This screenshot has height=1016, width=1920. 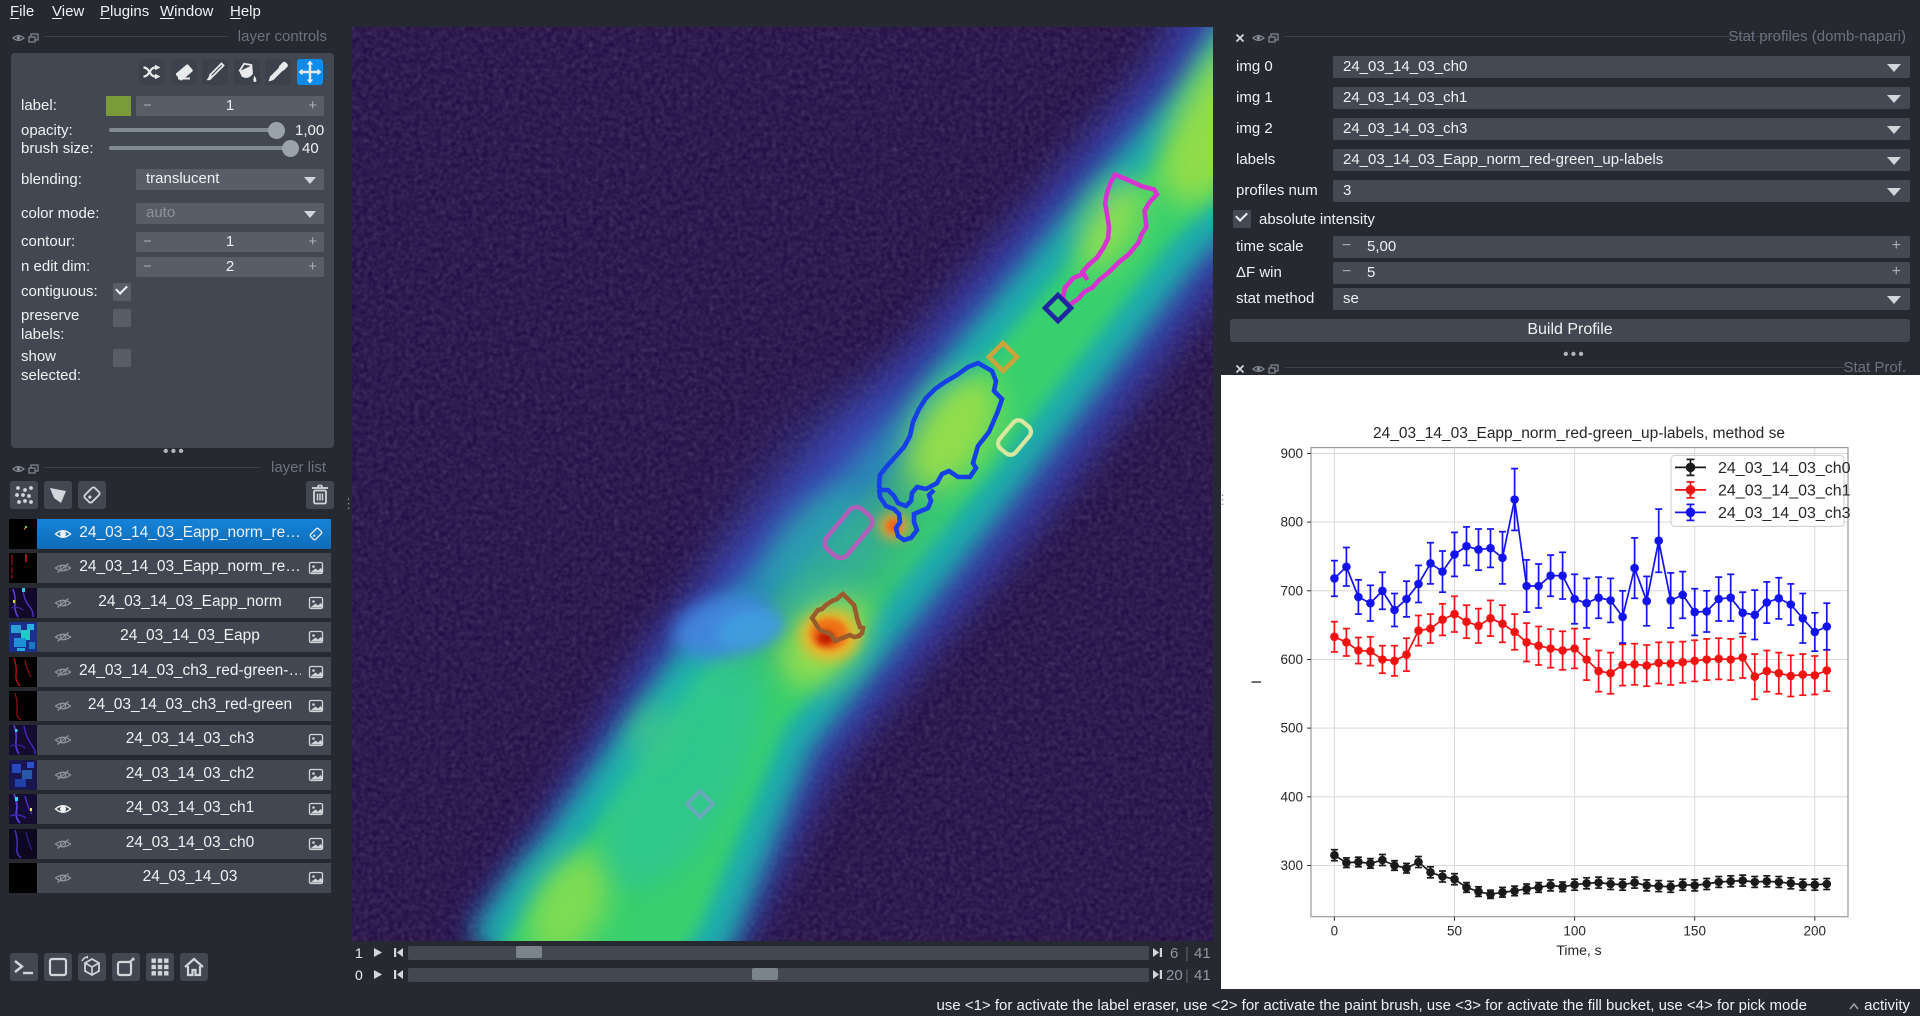 I want to click on svg-text: Time, s, so click(x=1578, y=950).